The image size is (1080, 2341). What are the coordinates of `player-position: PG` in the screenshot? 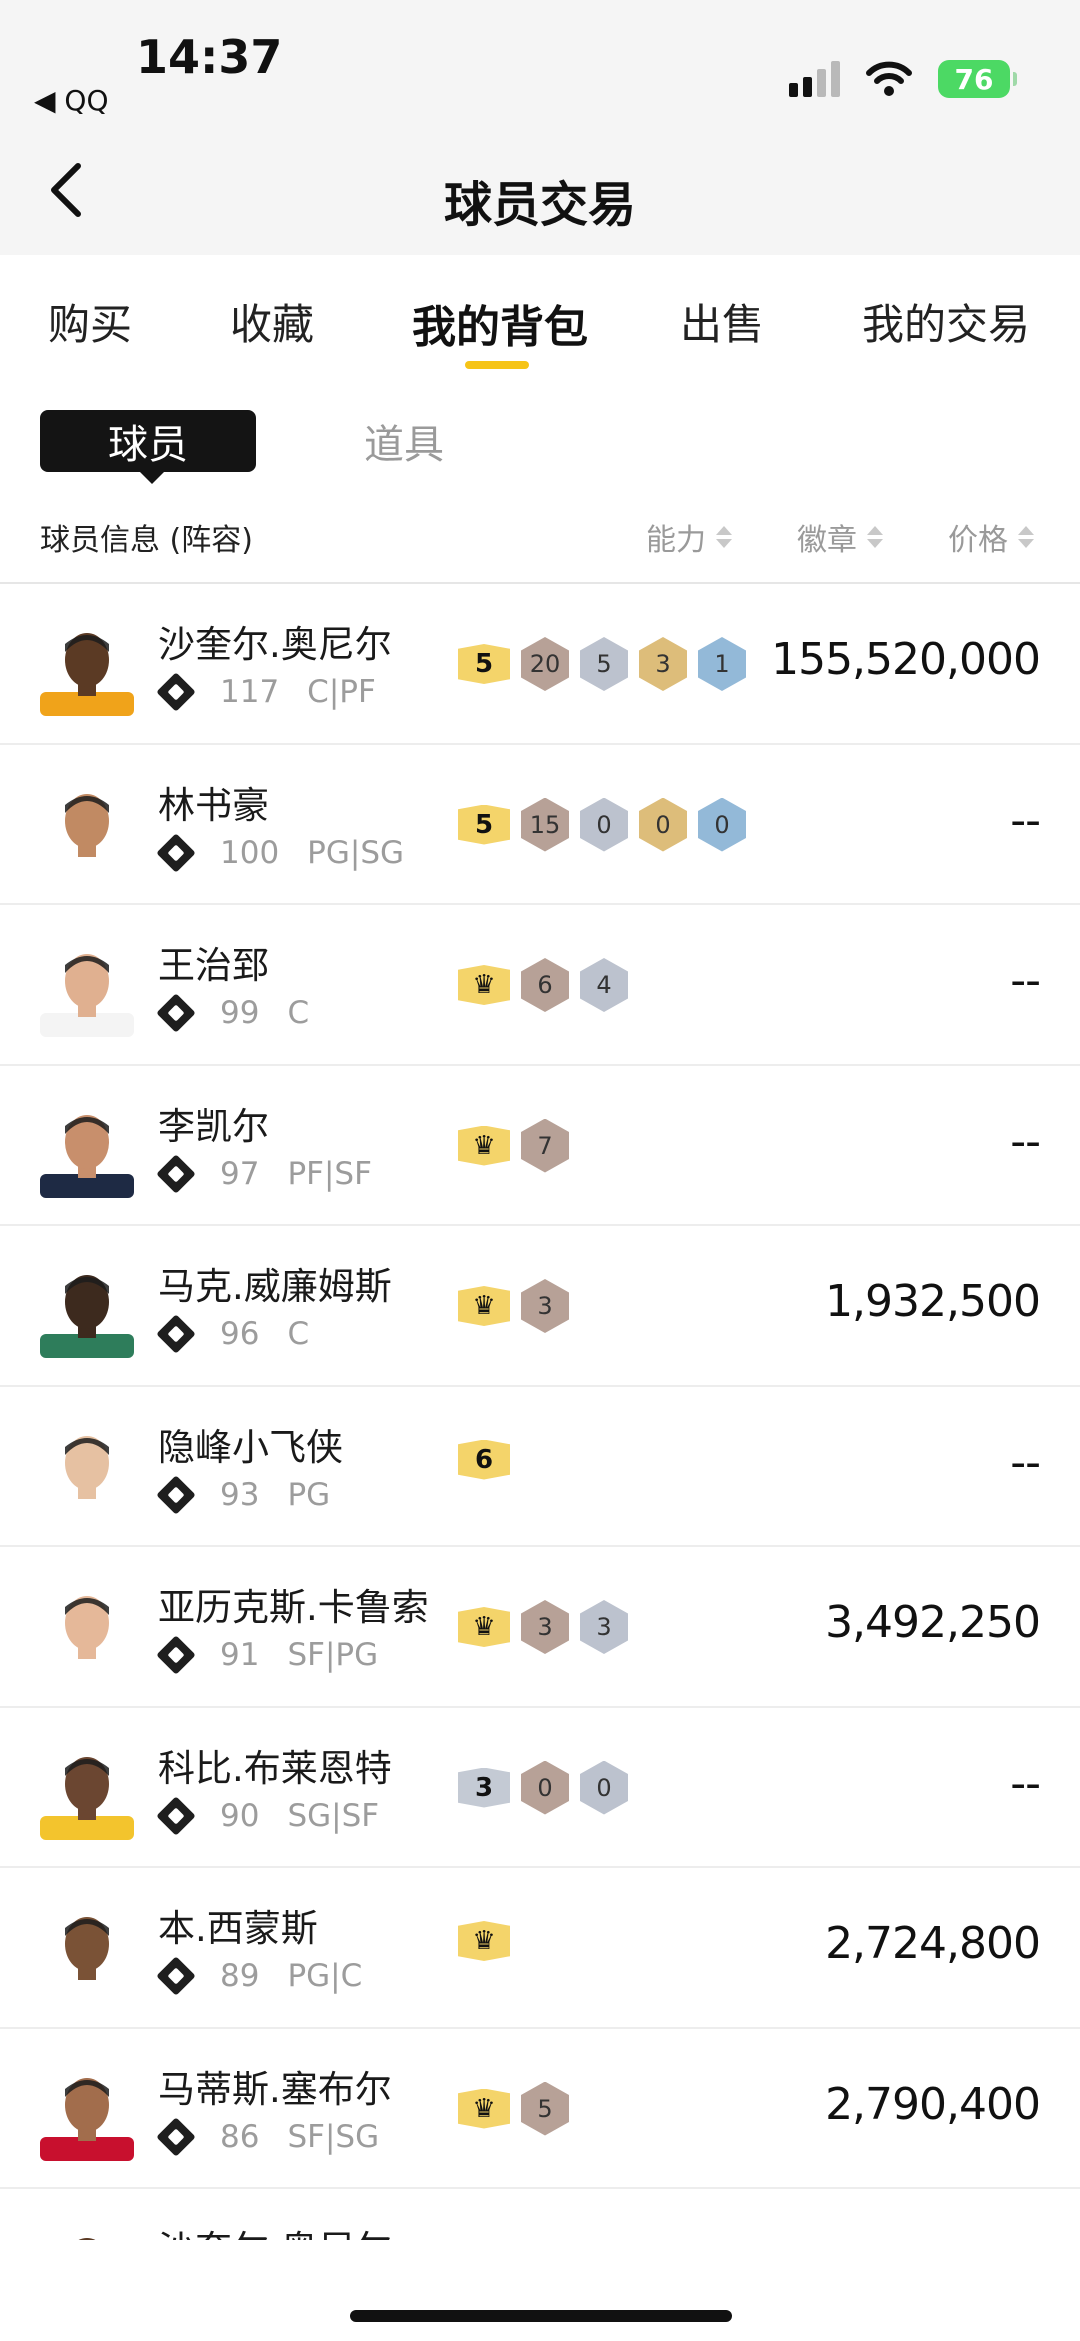 It's located at (309, 1494).